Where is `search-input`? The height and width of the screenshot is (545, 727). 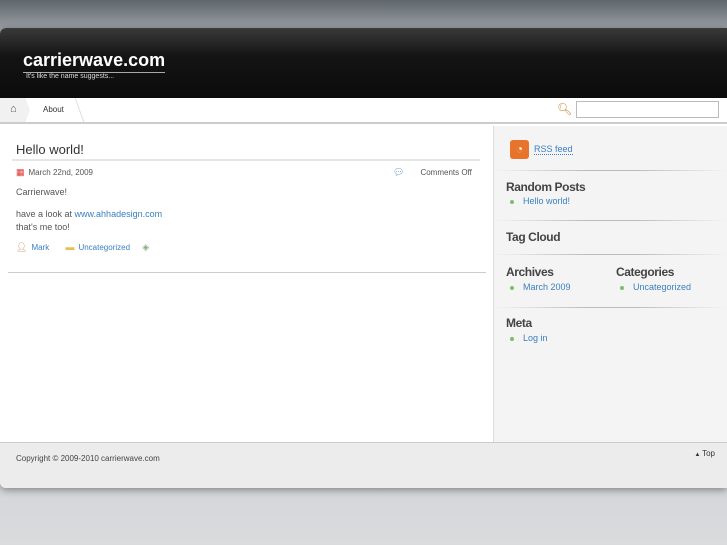 search-input is located at coordinates (647, 109).